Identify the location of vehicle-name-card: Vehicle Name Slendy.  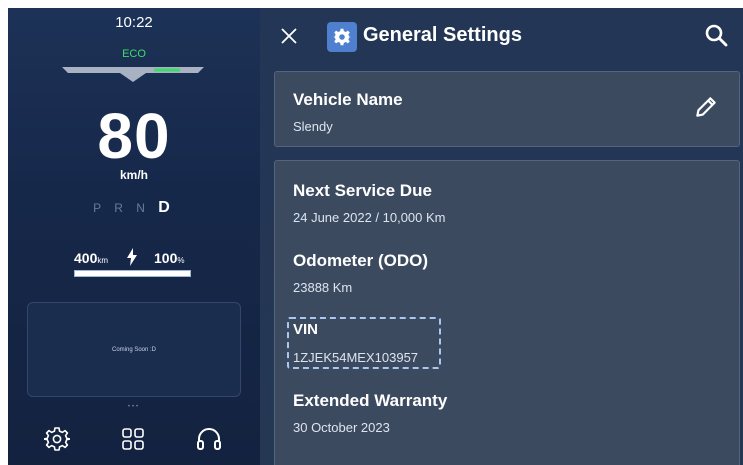
(507, 109).